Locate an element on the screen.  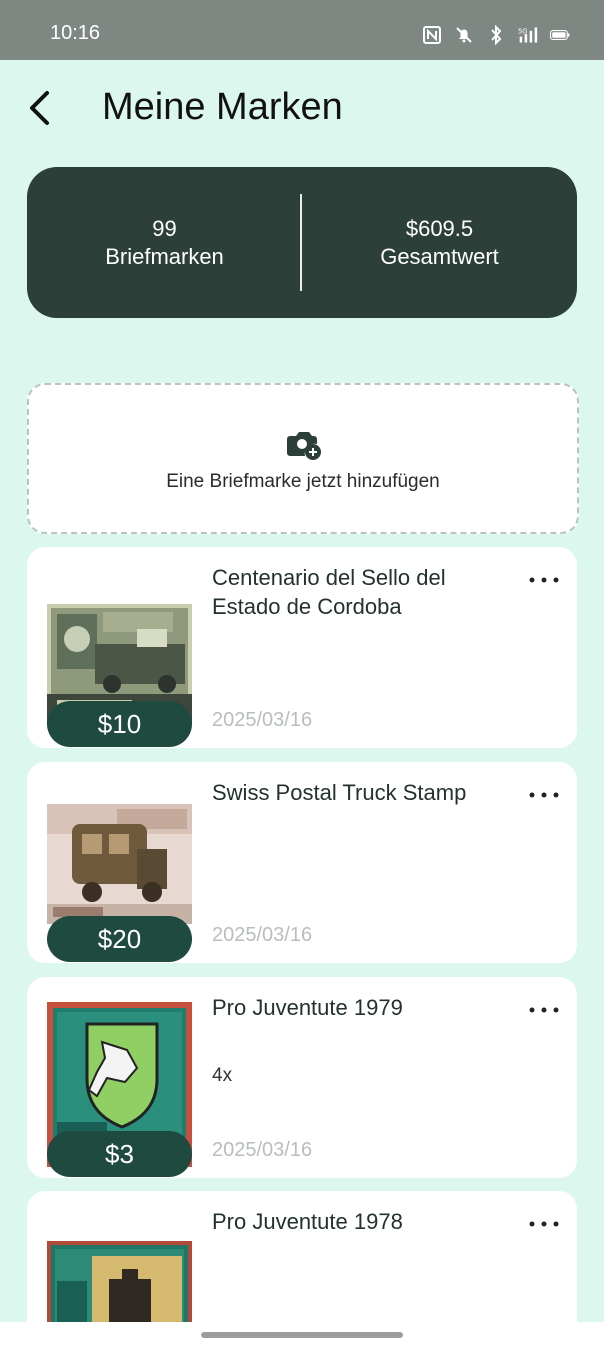
app-bar: Meine Marken is located at coordinates (302, 110).